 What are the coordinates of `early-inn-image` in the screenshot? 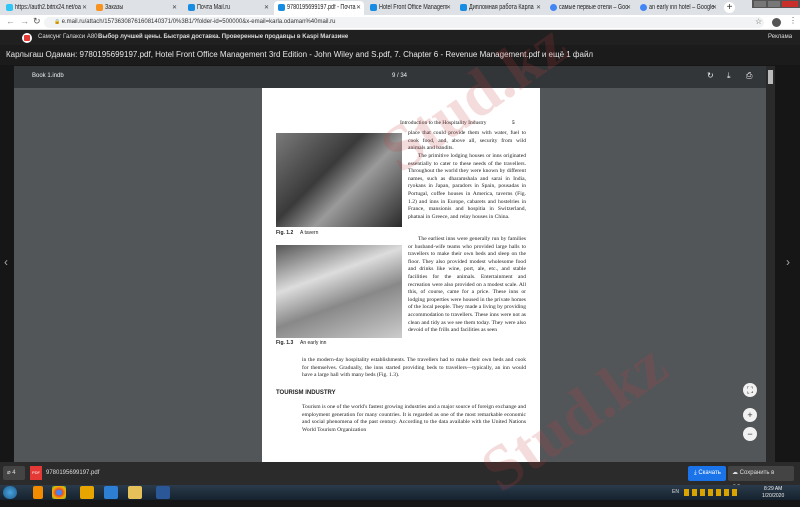 It's located at (339, 291).